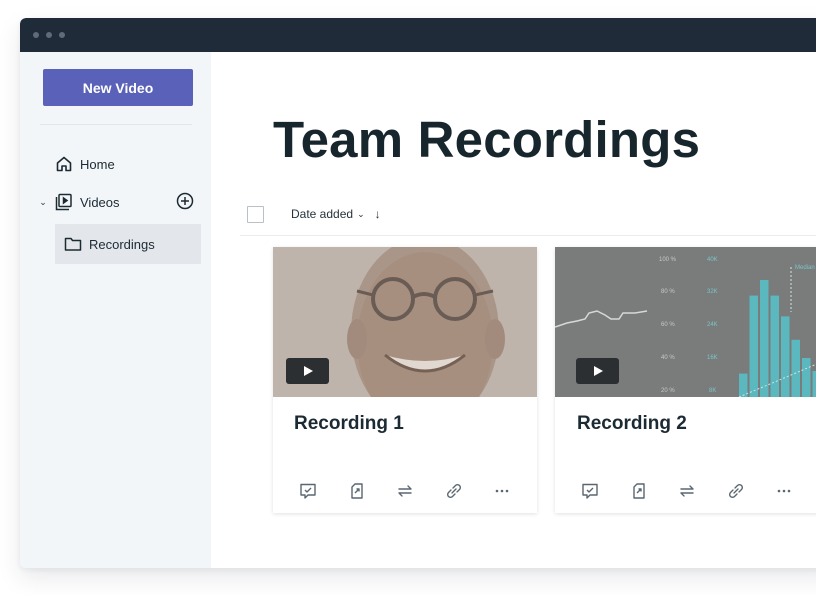  I want to click on toolbar-divider, so click(528, 235).